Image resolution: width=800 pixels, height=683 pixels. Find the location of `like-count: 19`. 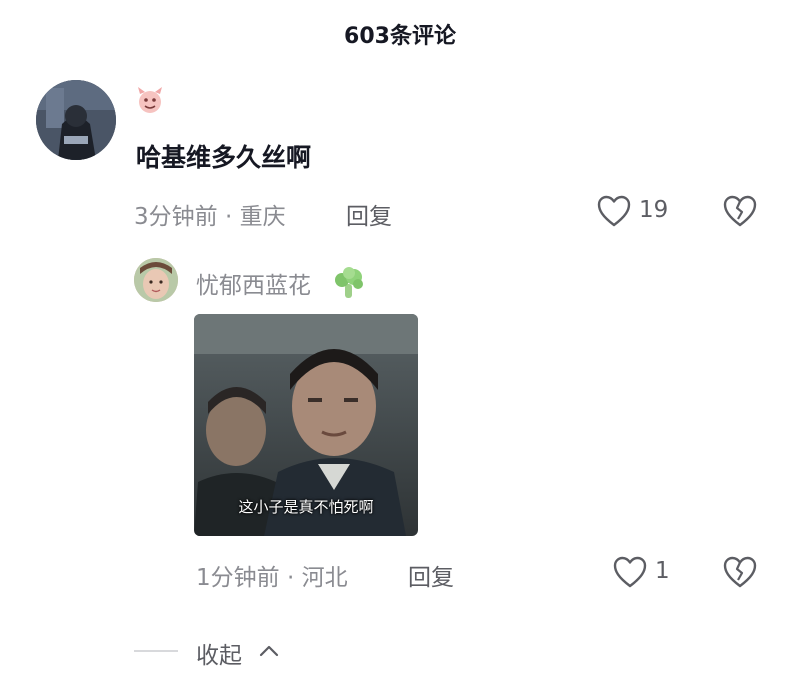

like-count: 19 is located at coordinates (654, 210).